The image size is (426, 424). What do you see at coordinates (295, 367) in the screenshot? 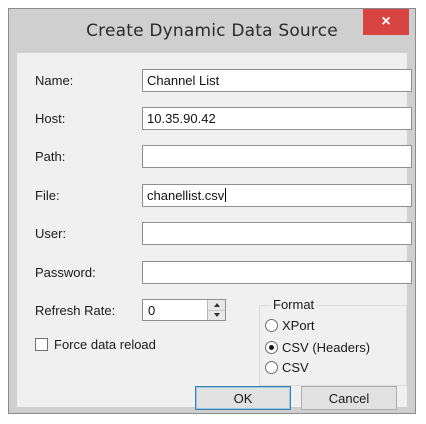
I see `radio-csv-label: CSV` at bounding box center [295, 367].